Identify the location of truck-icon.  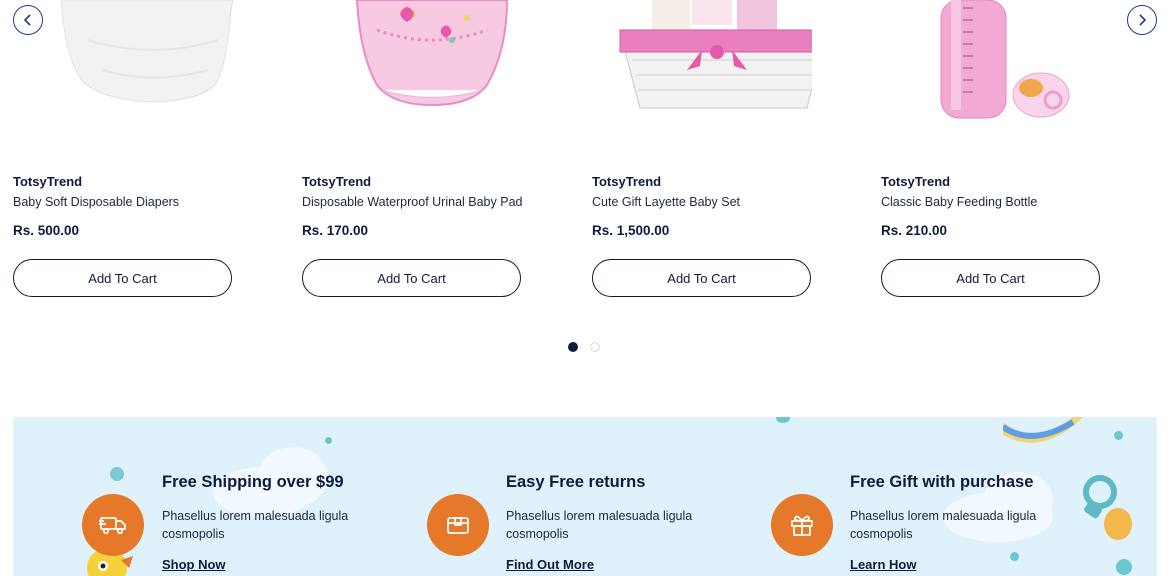
(112, 526).